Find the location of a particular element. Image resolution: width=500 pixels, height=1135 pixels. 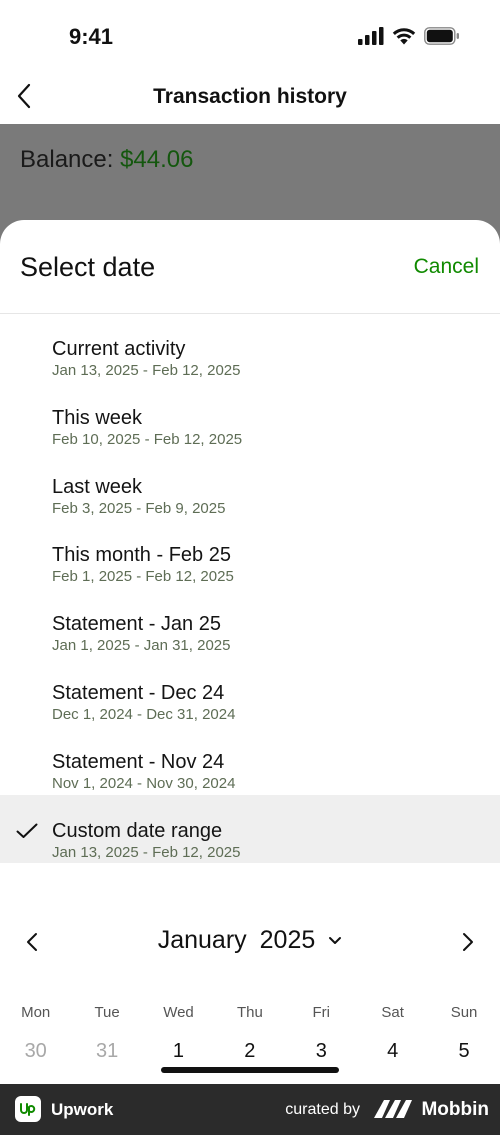

balance-text: Balance: $44.06 is located at coordinates (106, 160).